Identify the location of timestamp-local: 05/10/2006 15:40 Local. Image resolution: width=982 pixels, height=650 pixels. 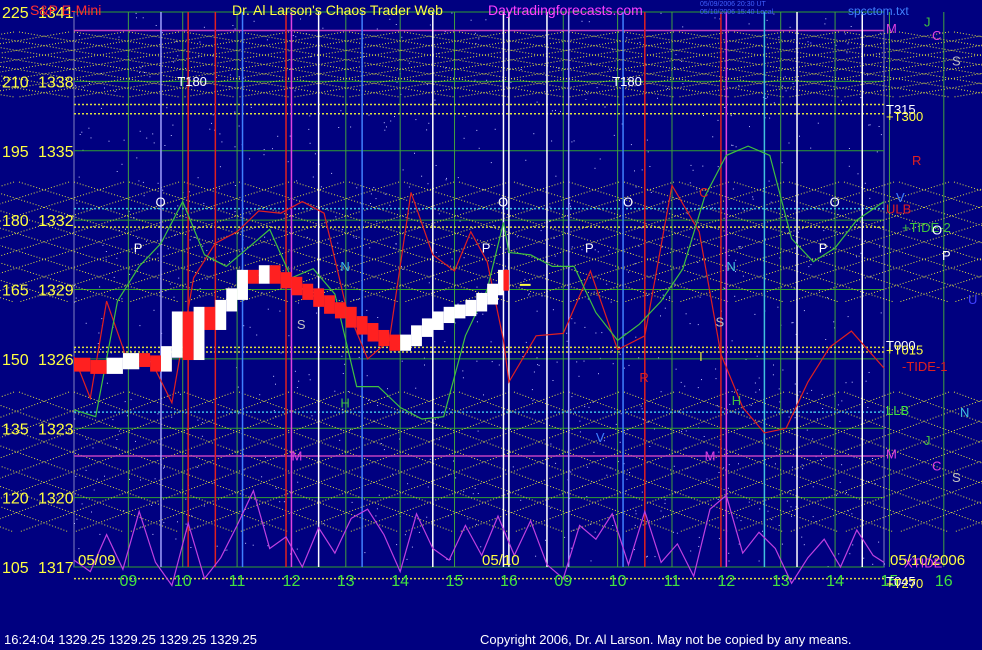
(737, 12).